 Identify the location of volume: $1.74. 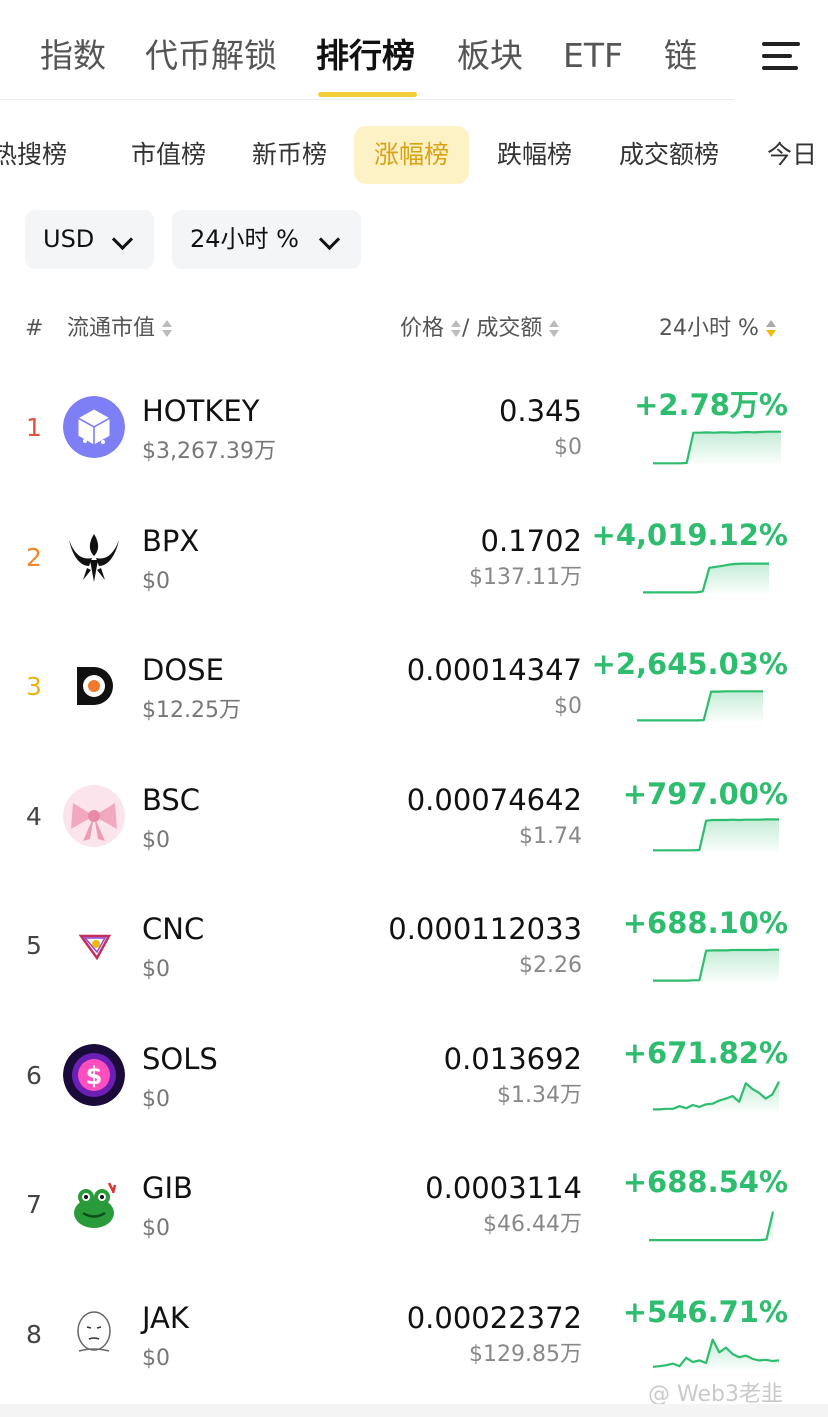
(550, 836).